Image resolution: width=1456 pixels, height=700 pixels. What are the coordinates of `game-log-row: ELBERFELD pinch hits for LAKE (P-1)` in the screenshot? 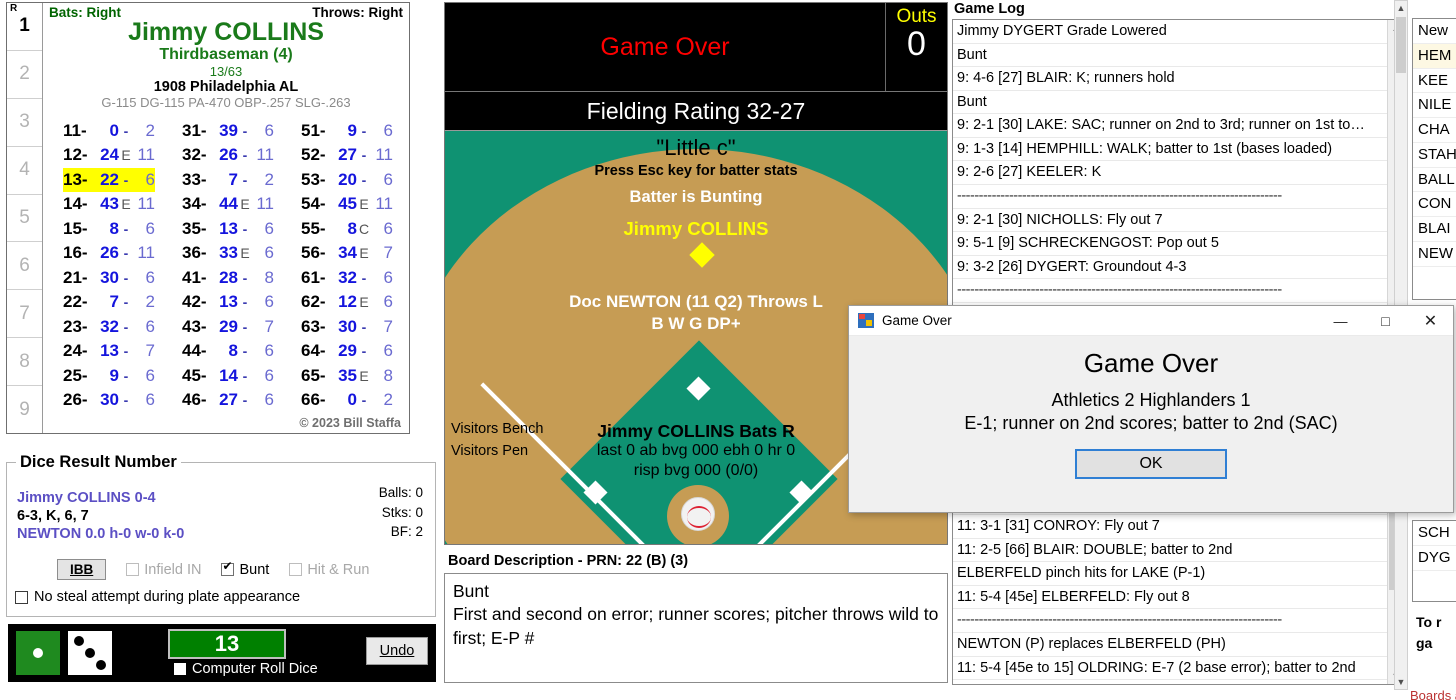 It's located at (1170, 574).